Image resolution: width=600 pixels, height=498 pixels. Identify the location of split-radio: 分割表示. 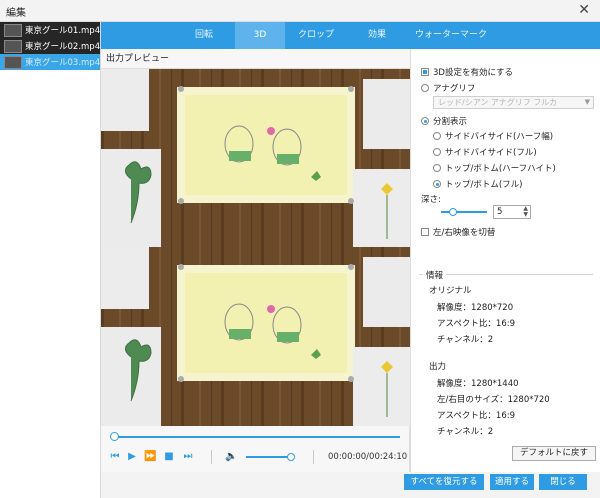
(444, 121).